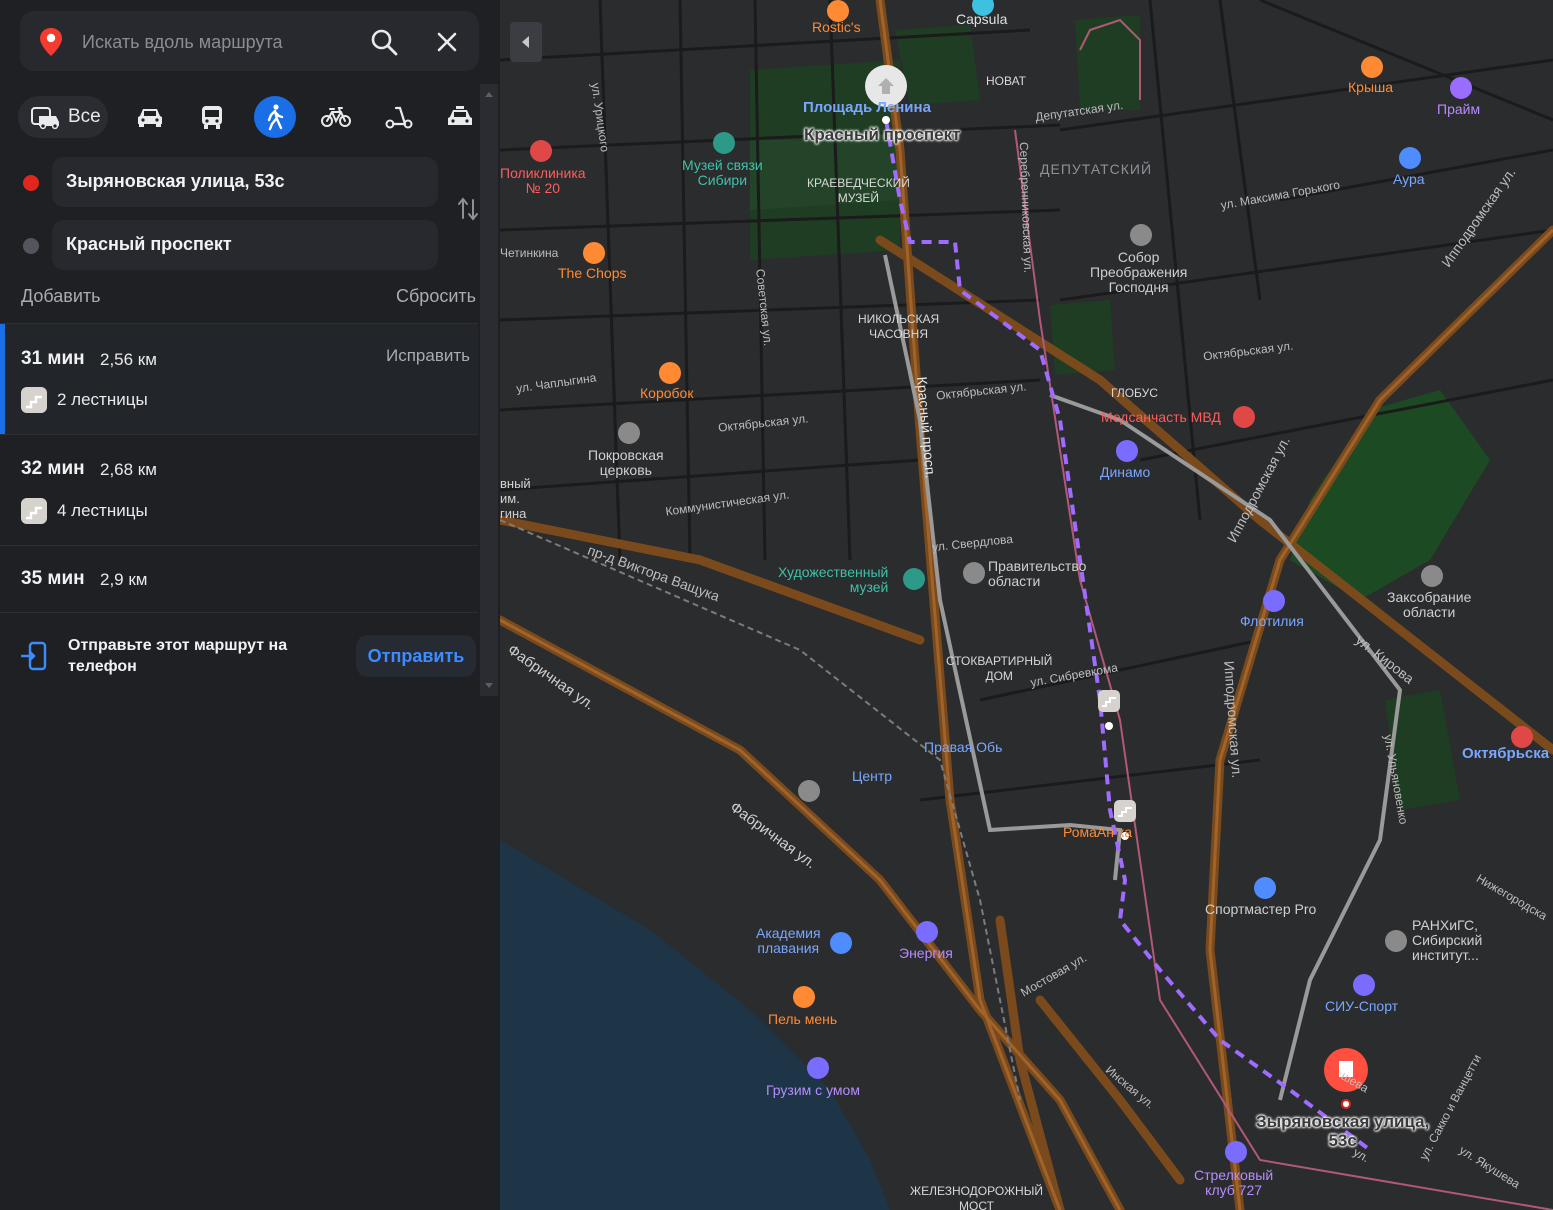 The width and height of the screenshot is (1553, 1210). Describe the element at coordinates (1371, 87) in the screenshot. I see `map-label: Крыша` at that location.